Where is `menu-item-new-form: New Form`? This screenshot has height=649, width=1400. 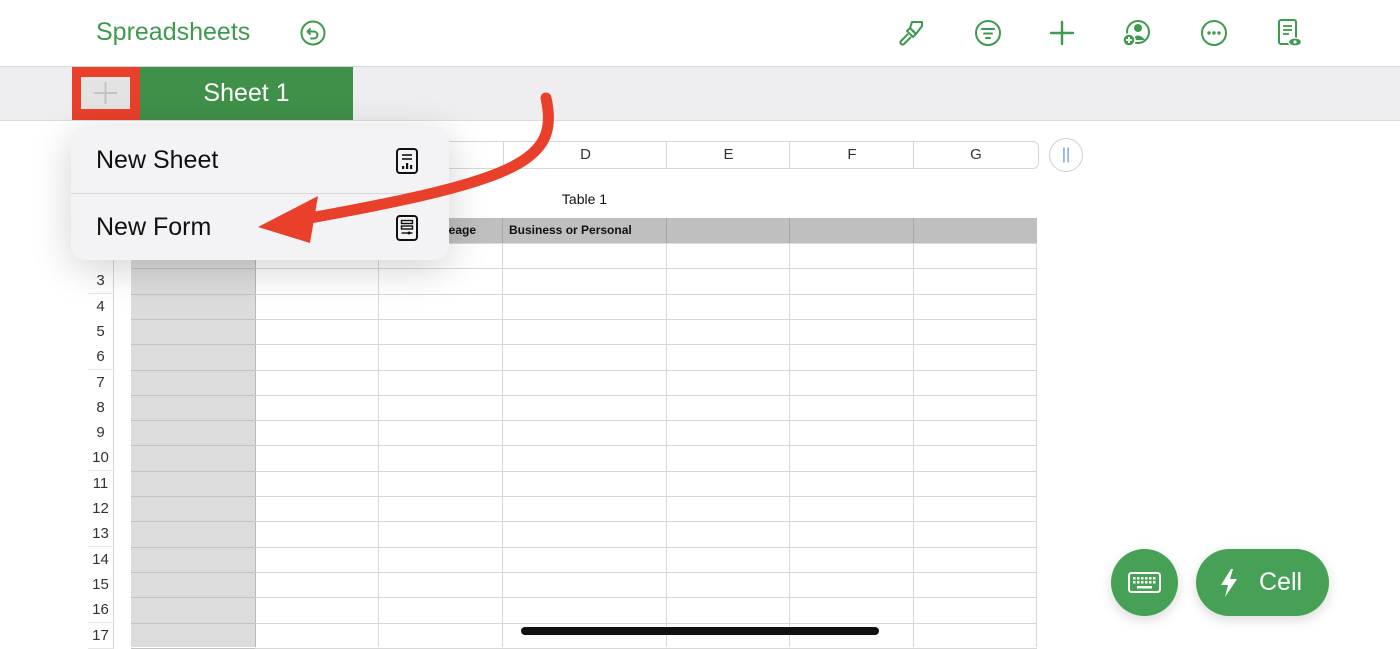
menu-item-new-form: New Form is located at coordinates (260, 227).